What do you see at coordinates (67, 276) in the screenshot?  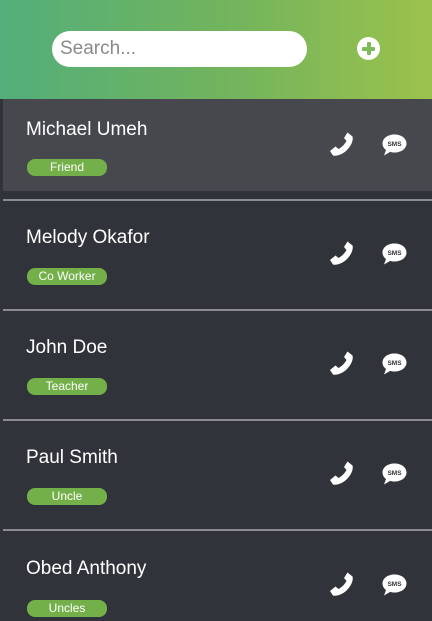 I see `contact-tag: Co Worker` at bounding box center [67, 276].